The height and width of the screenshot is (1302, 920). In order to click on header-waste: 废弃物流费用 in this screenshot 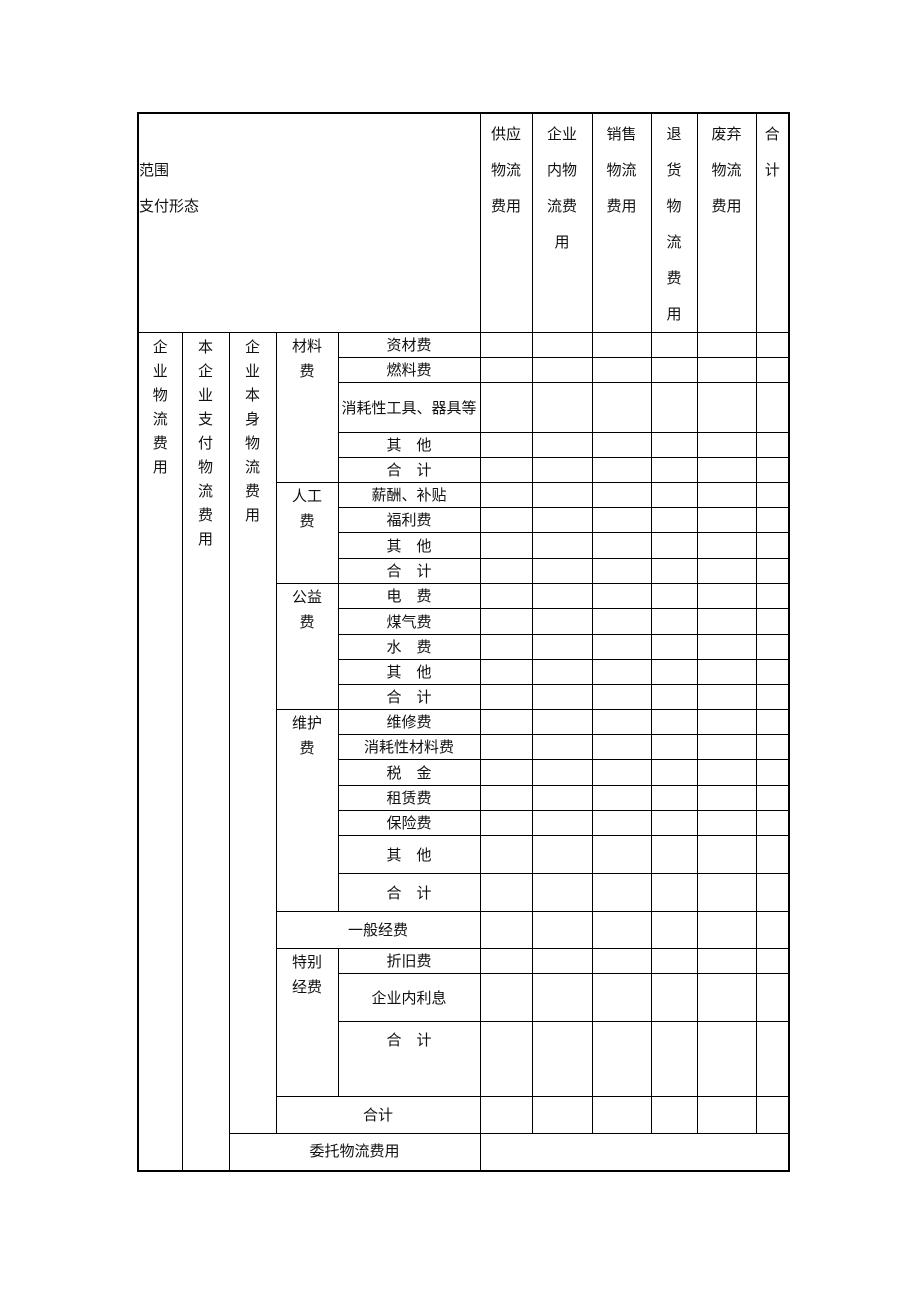, I will do `click(726, 222)`.